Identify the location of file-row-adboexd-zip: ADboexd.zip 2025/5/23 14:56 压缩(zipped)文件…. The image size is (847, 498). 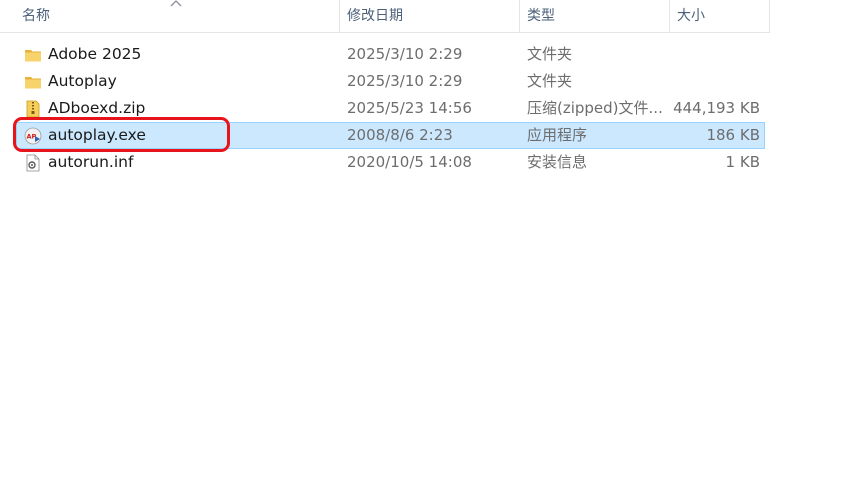
(390, 108).